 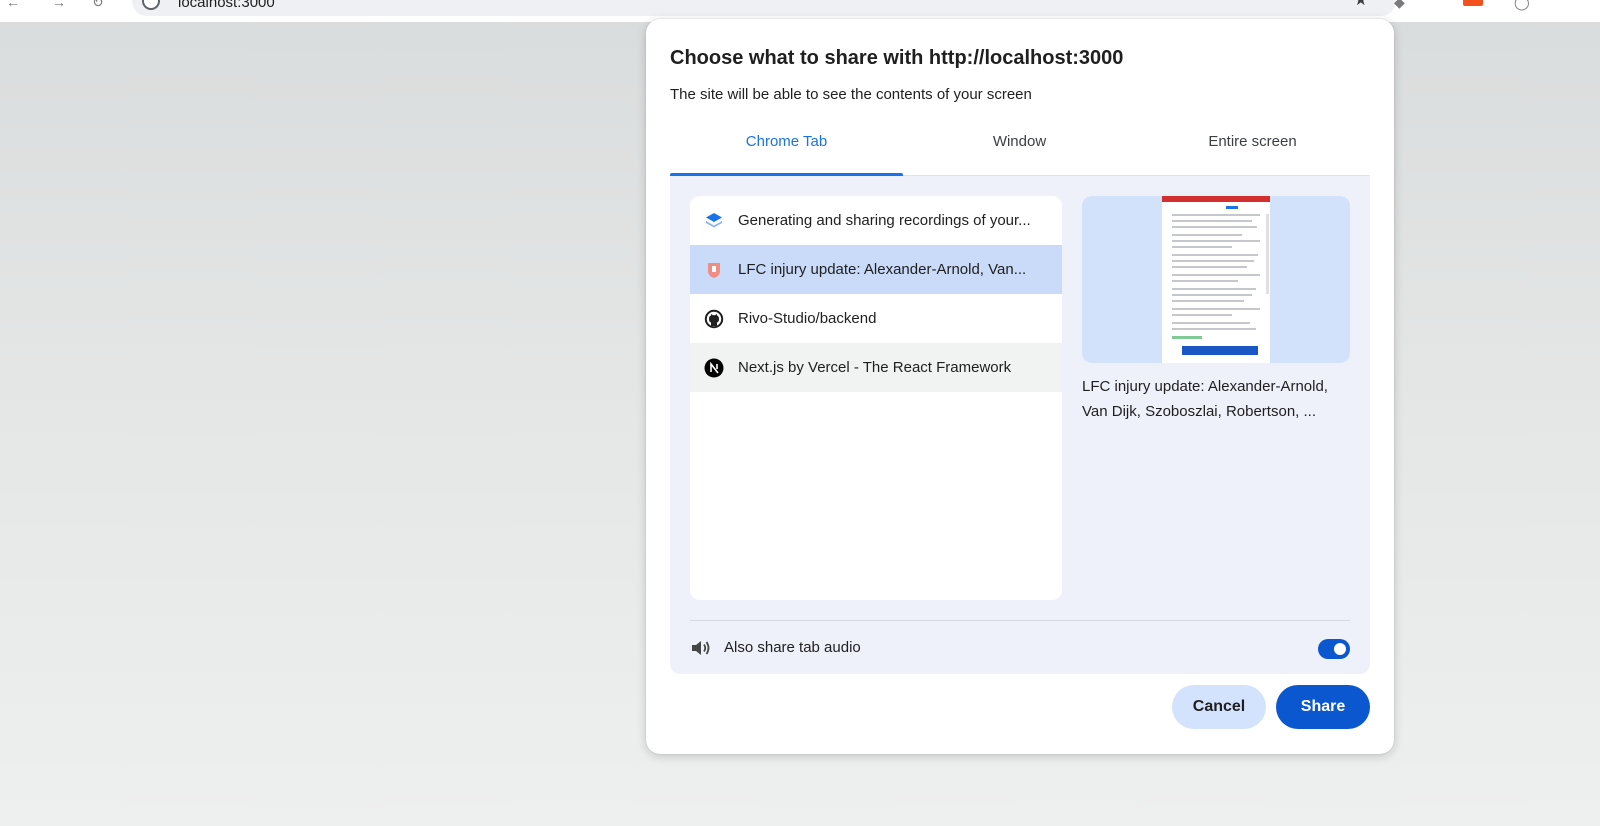 What do you see at coordinates (701, 648) in the screenshot?
I see `speaker-icon` at bounding box center [701, 648].